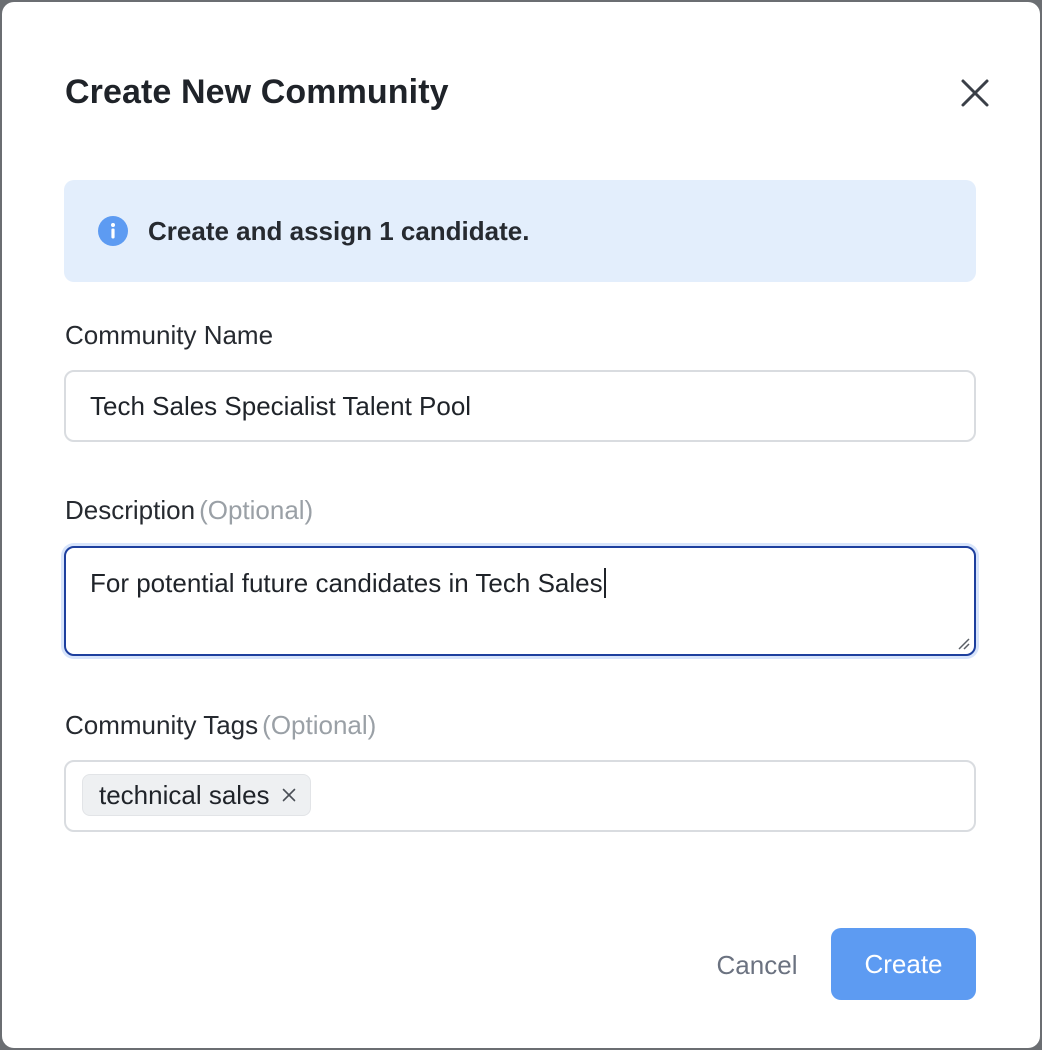  Describe the element at coordinates (963, 643) in the screenshot. I see `resize-handle-icon` at that location.